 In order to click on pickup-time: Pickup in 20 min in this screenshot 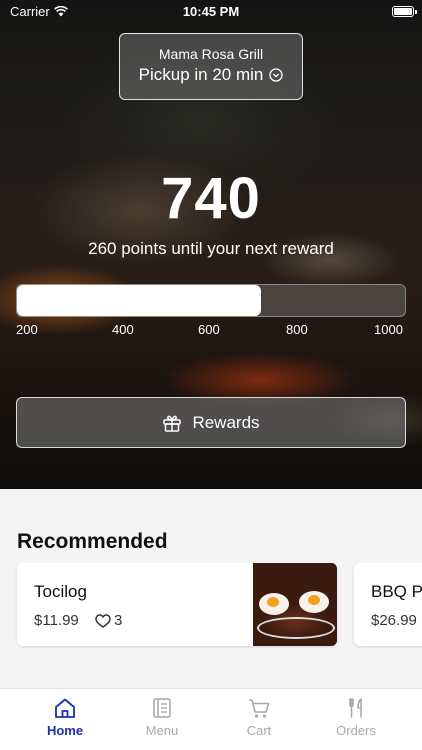, I will do `click(201, 74)`.